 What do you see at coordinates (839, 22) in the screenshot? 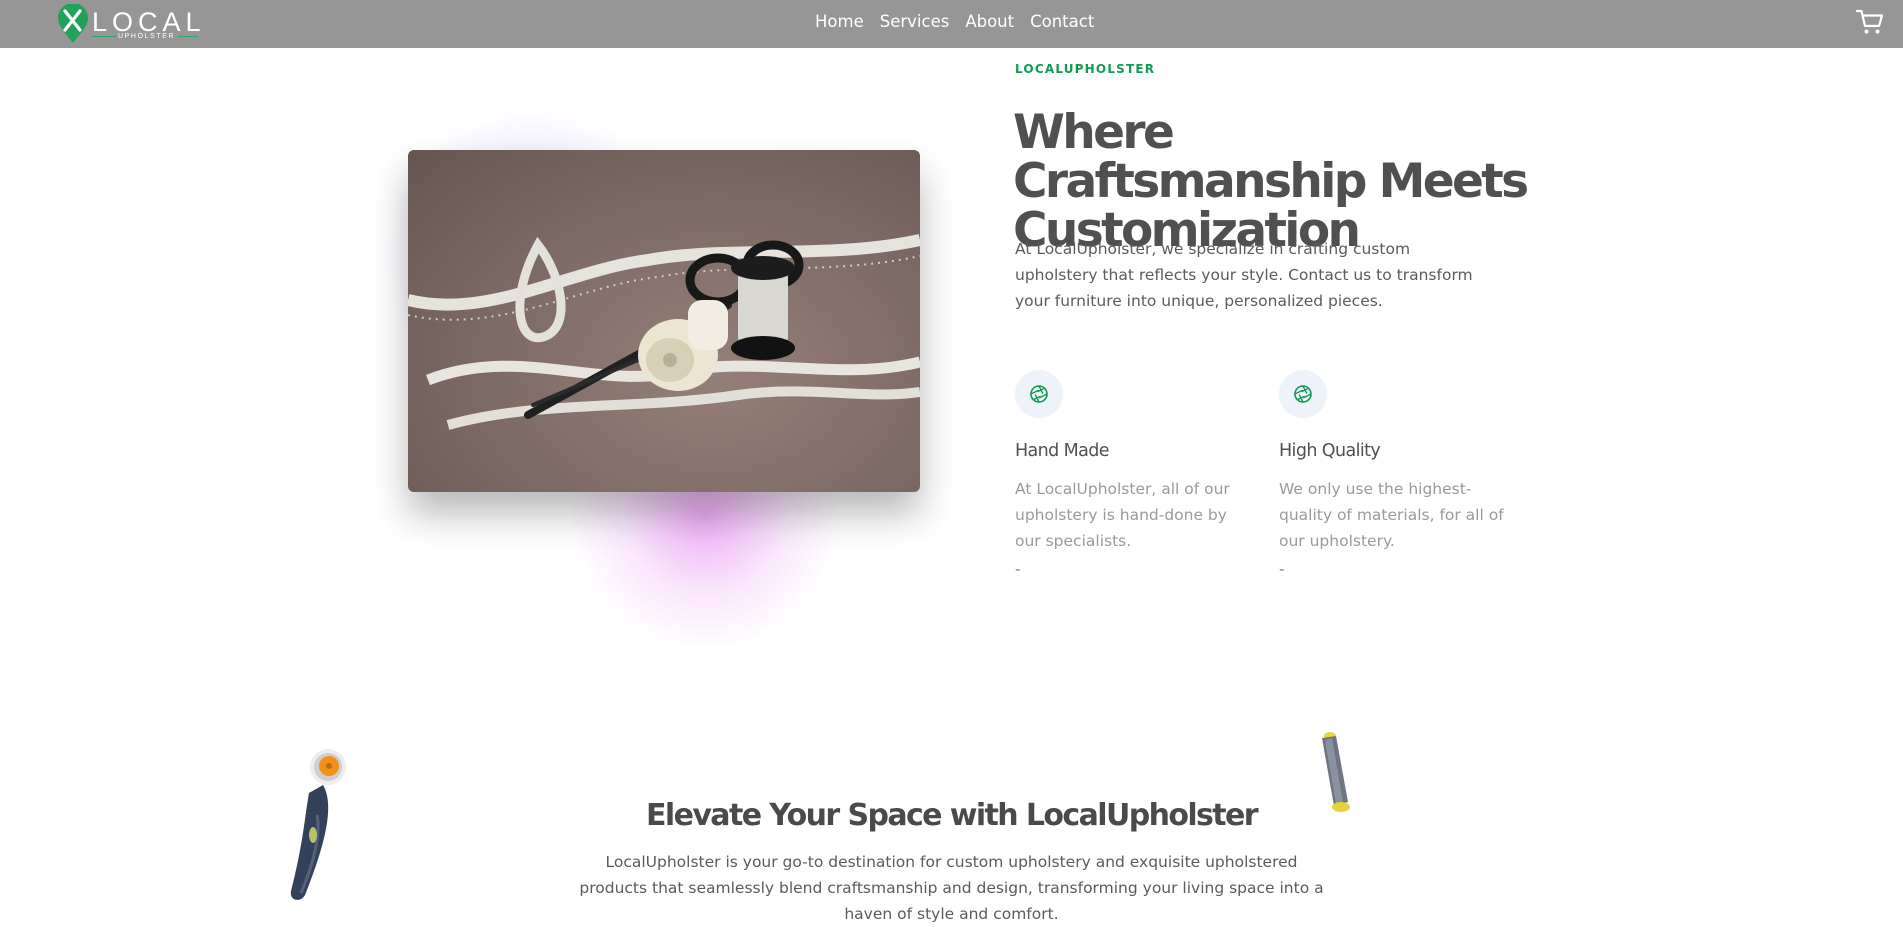
I see `nav-home: Home` at bounding box center [839, 22].